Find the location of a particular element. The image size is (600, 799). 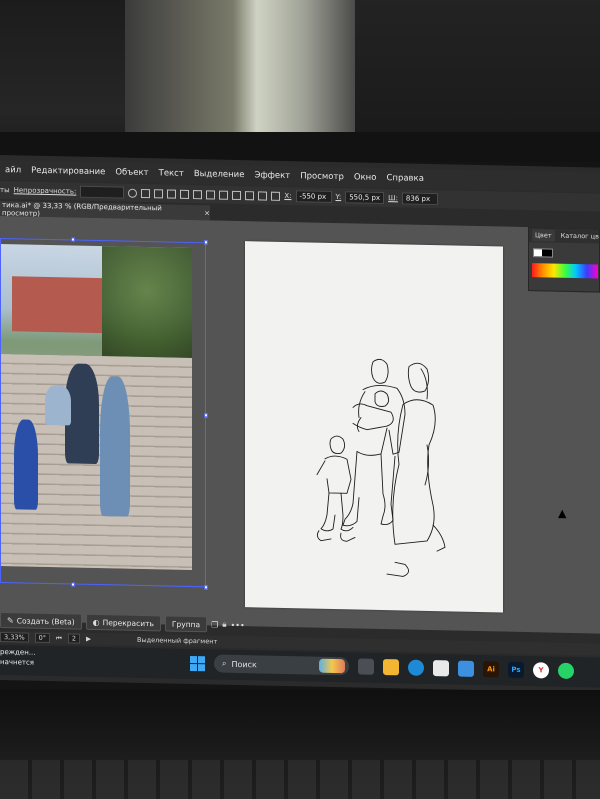

w-field: 836 px is located at coordinates (419, 199).